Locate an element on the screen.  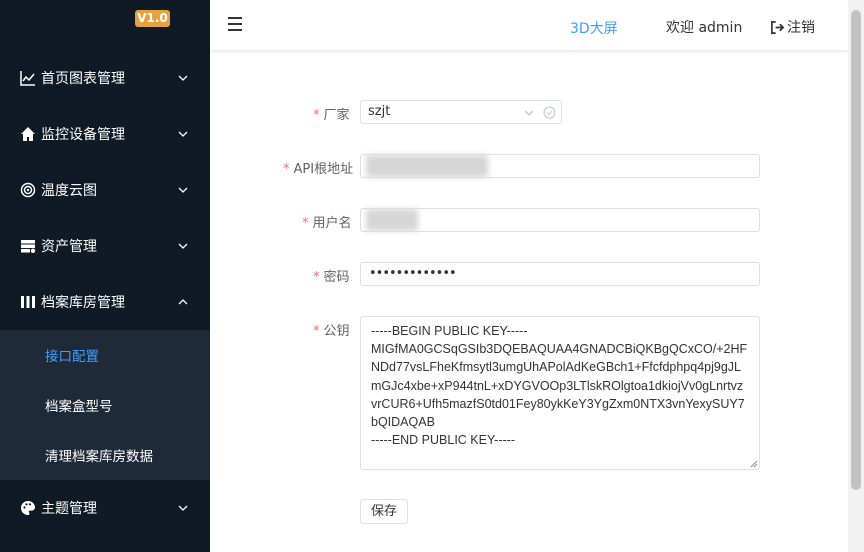
scrollbar-thumb is located at coordinates (856, 250).